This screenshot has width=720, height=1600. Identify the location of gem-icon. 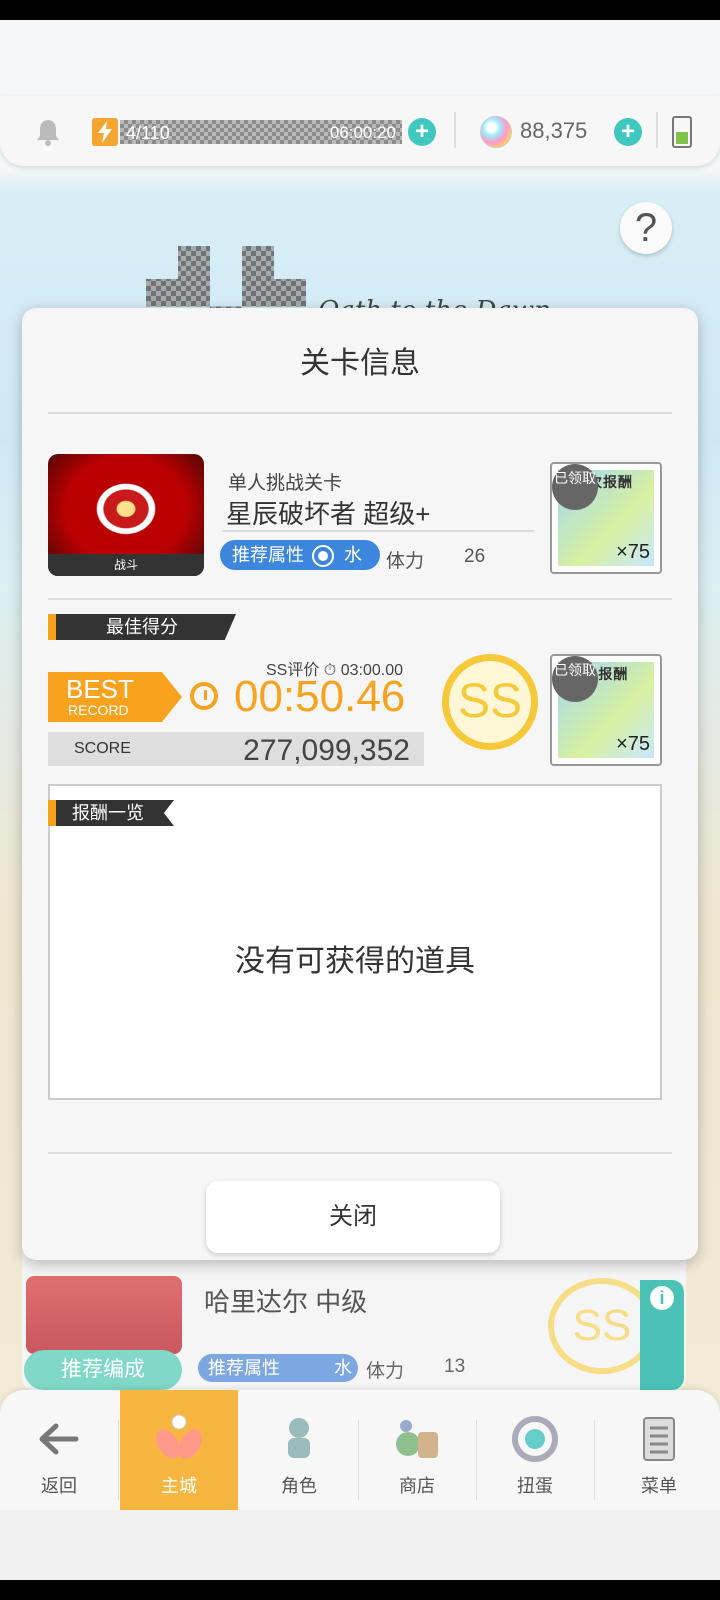
(496, 132).